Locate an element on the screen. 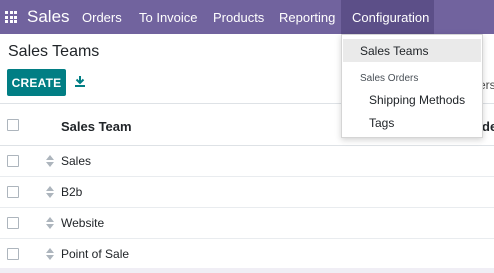  breadcrumb: Sales Teams is located at coordinates (54, 51).